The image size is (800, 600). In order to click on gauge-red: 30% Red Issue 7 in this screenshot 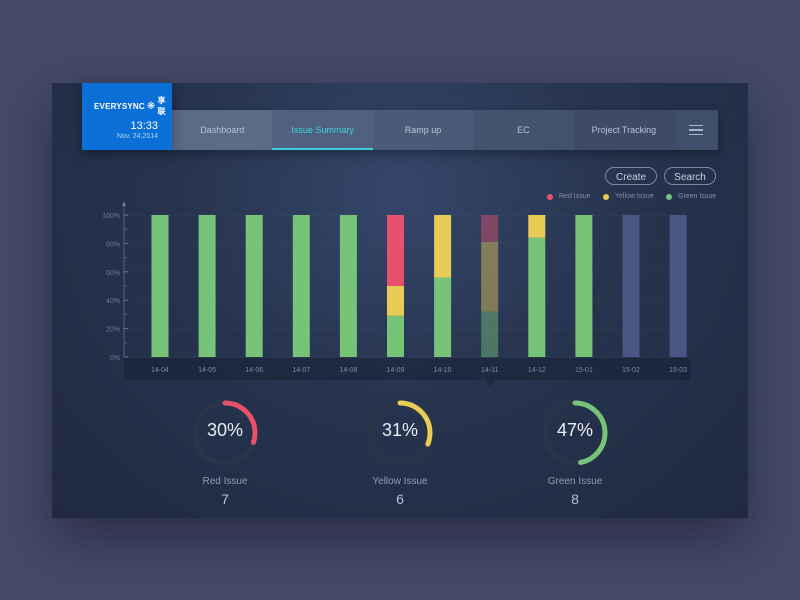, I will do `click(225, 452)`.